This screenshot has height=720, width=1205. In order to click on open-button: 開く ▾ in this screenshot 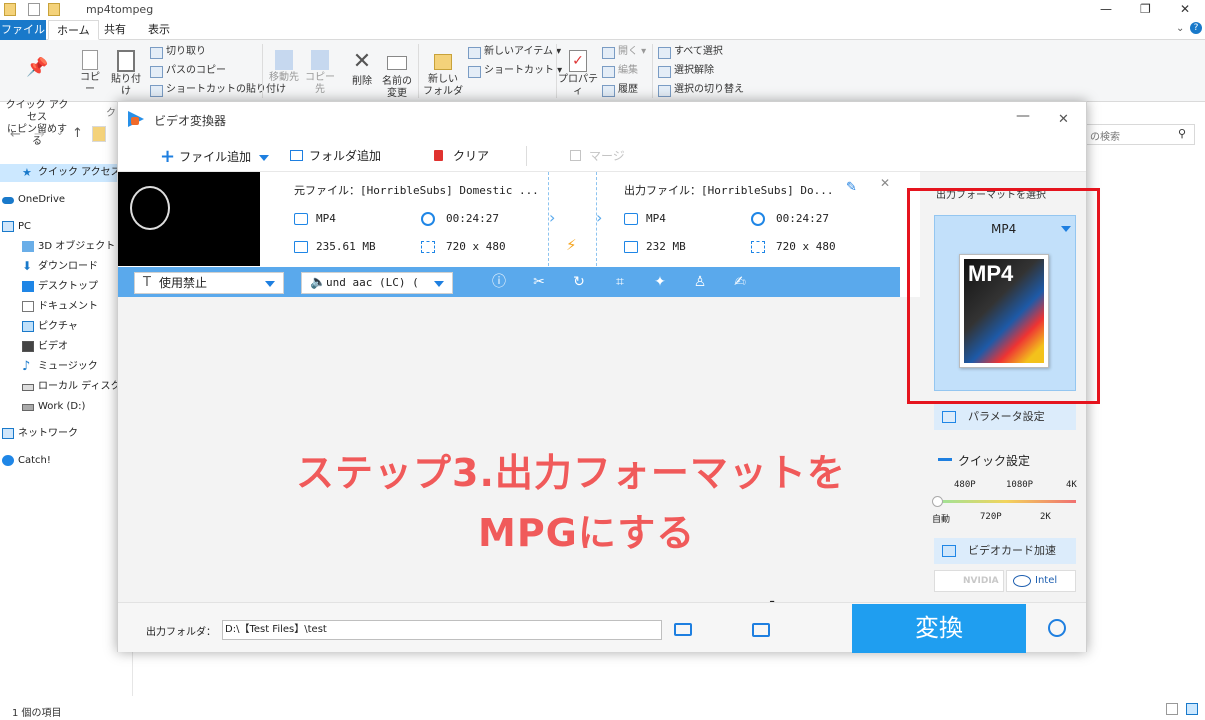, I will do `click(624, 52)`.